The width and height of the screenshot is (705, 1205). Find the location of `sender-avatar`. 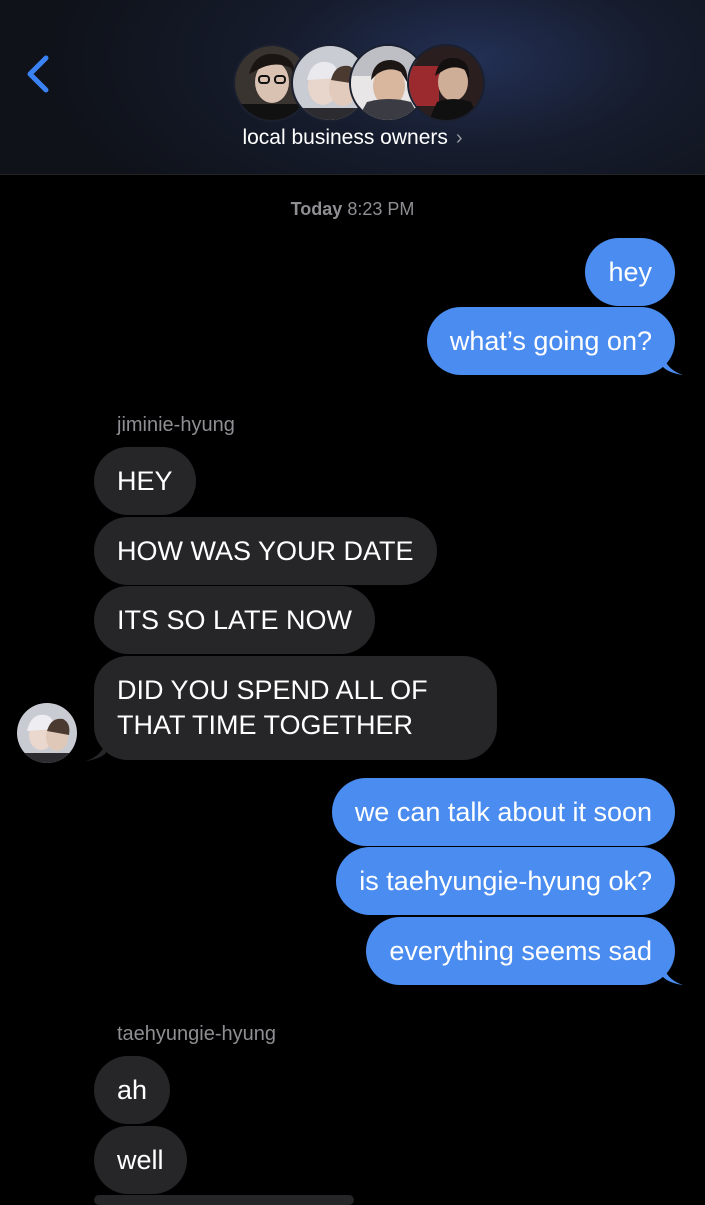

sender-avatar is located at coordinates (47, 733).